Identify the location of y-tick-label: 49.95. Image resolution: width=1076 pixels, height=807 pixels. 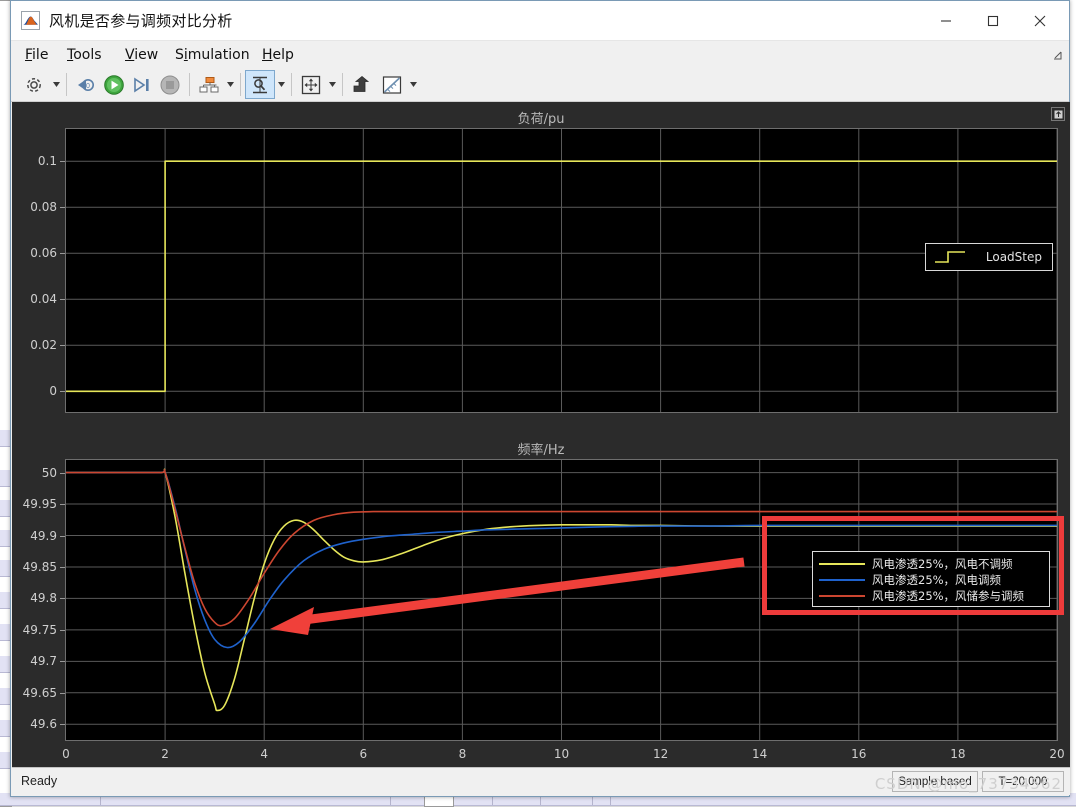
(39, 504).